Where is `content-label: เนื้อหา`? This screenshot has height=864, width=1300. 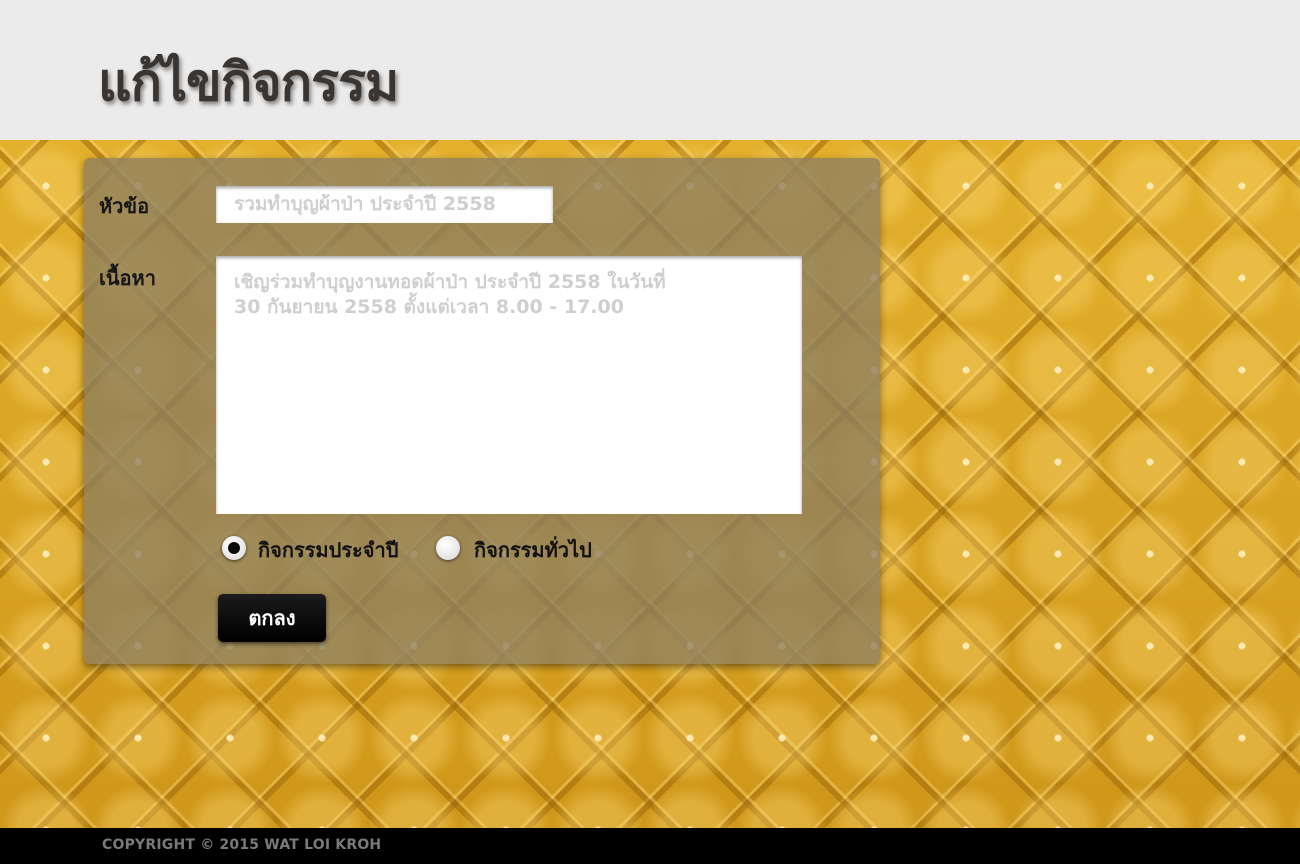 content-label: เนื้อหา is located at coordinates (127, 278).